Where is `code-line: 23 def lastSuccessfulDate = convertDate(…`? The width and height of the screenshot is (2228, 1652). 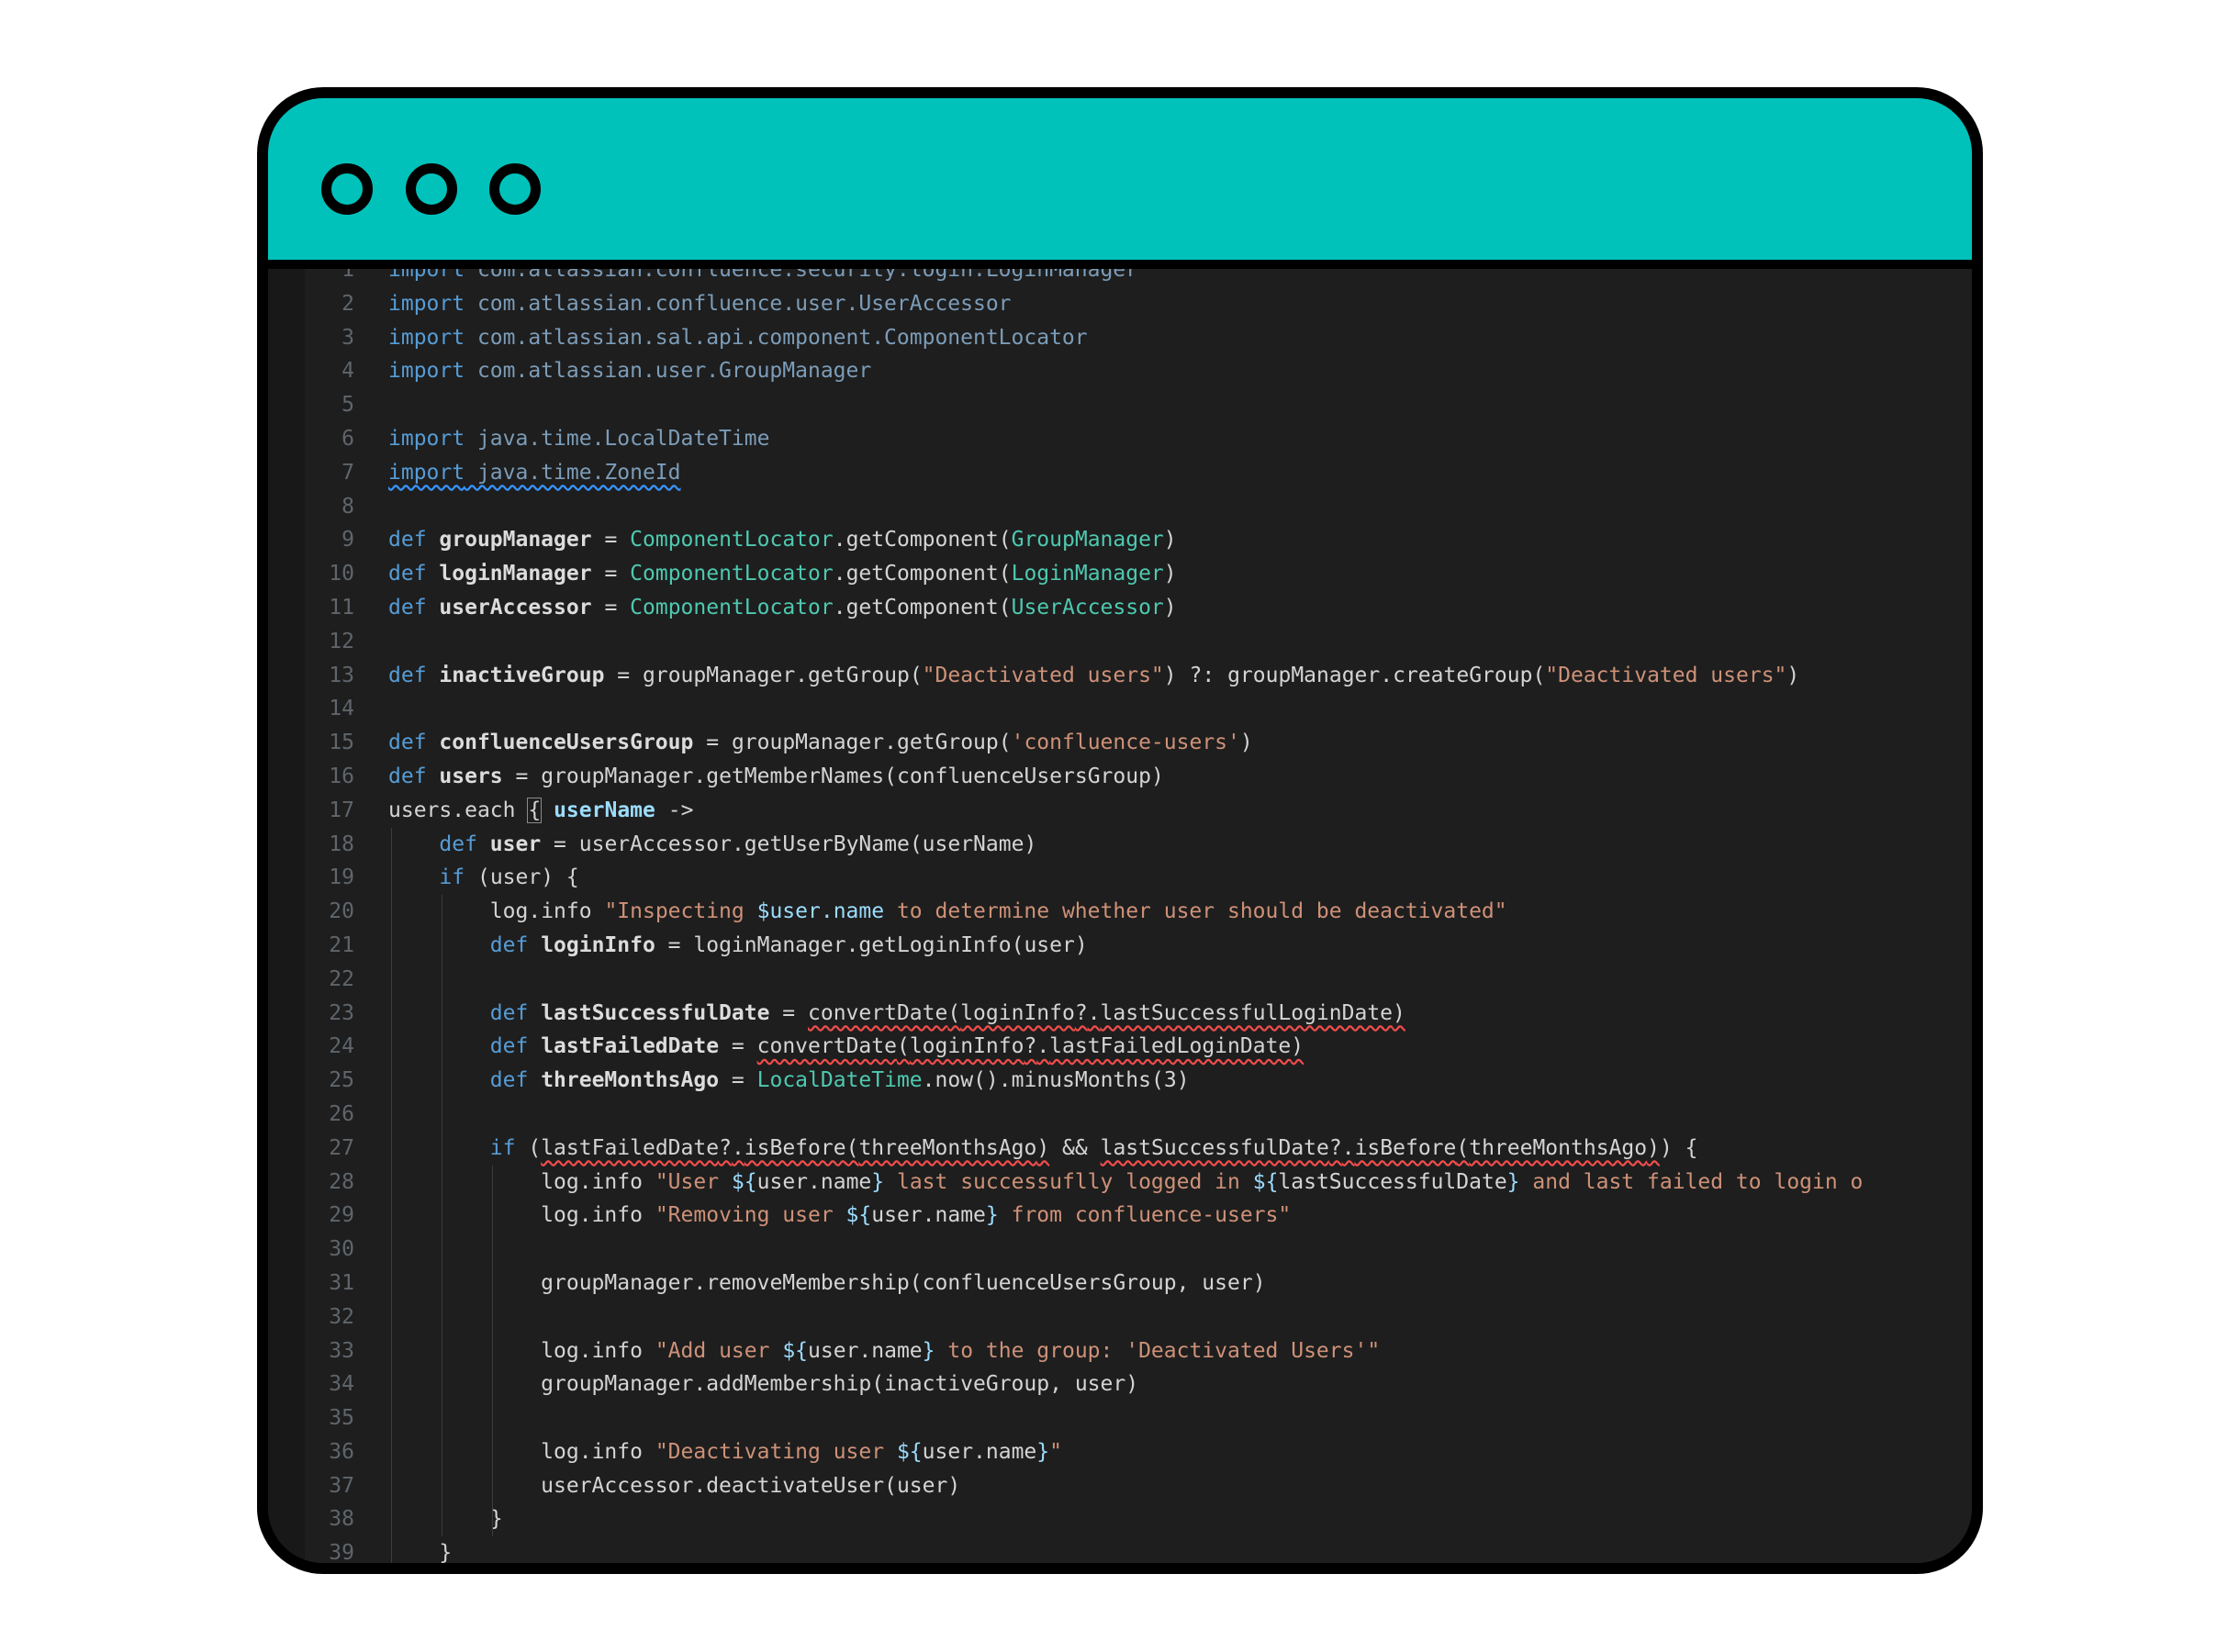 code-line: 23 def lastSuccessfulDate = convertDate(… is located at coordinates (1120, 1014).